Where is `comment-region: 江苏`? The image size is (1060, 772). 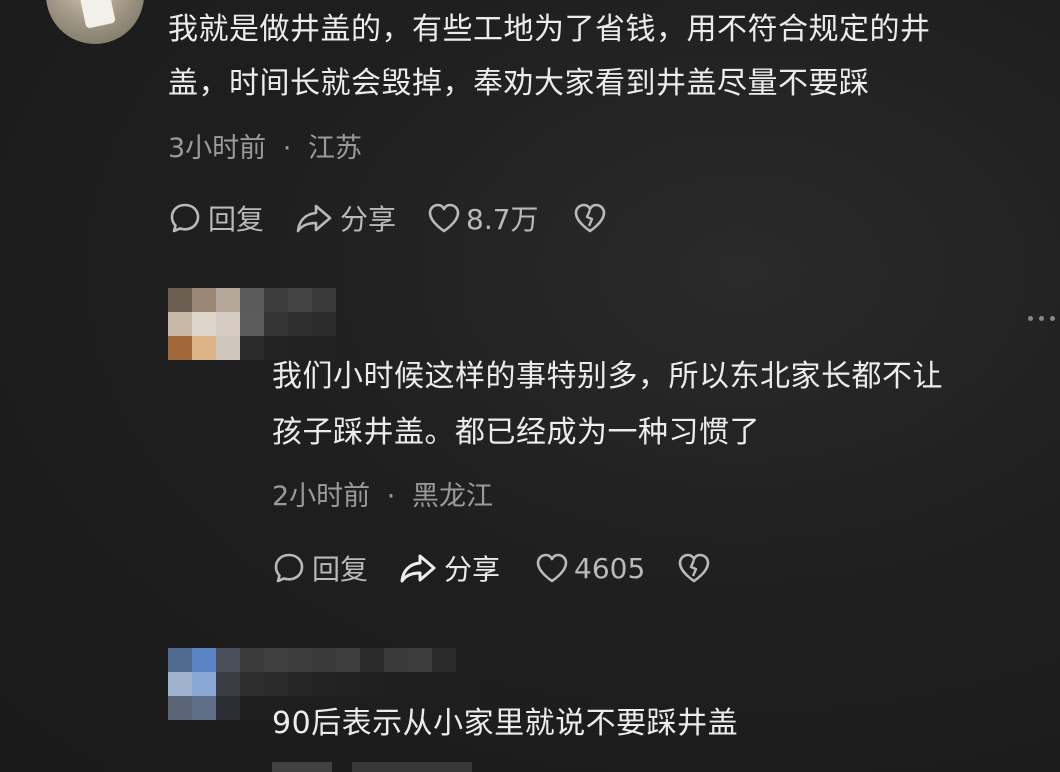 comment-region: 江苏 is located at coordinates (334, 148).